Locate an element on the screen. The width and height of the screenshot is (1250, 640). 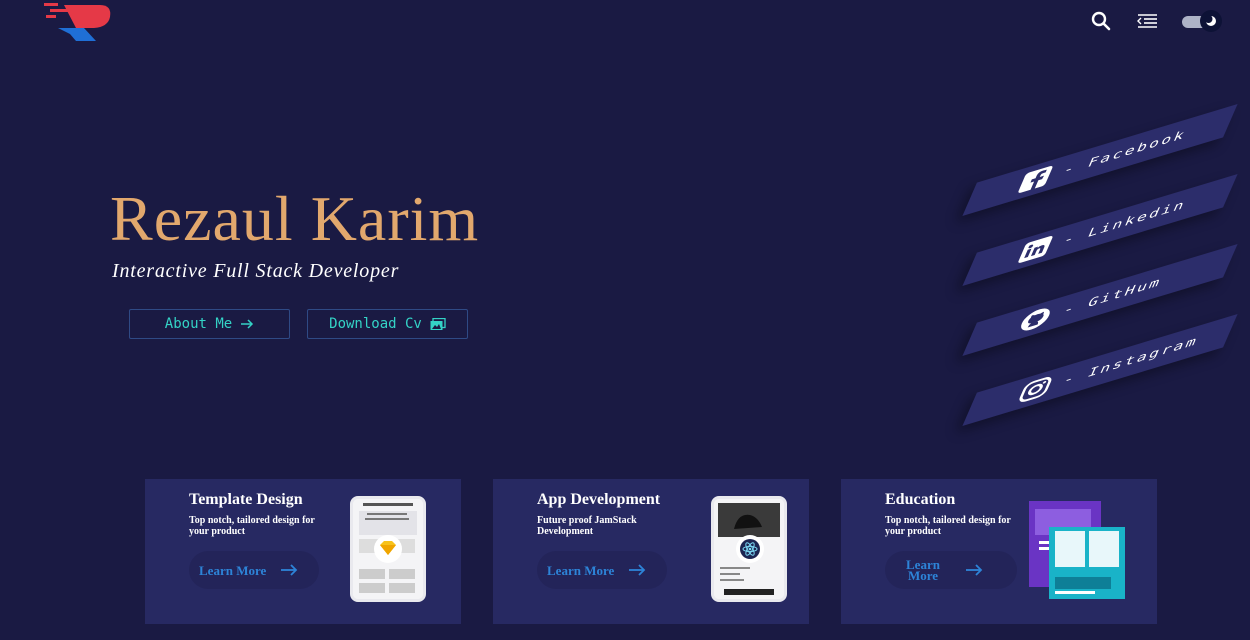
facebook-icon is located at coordinates (1035, 180).